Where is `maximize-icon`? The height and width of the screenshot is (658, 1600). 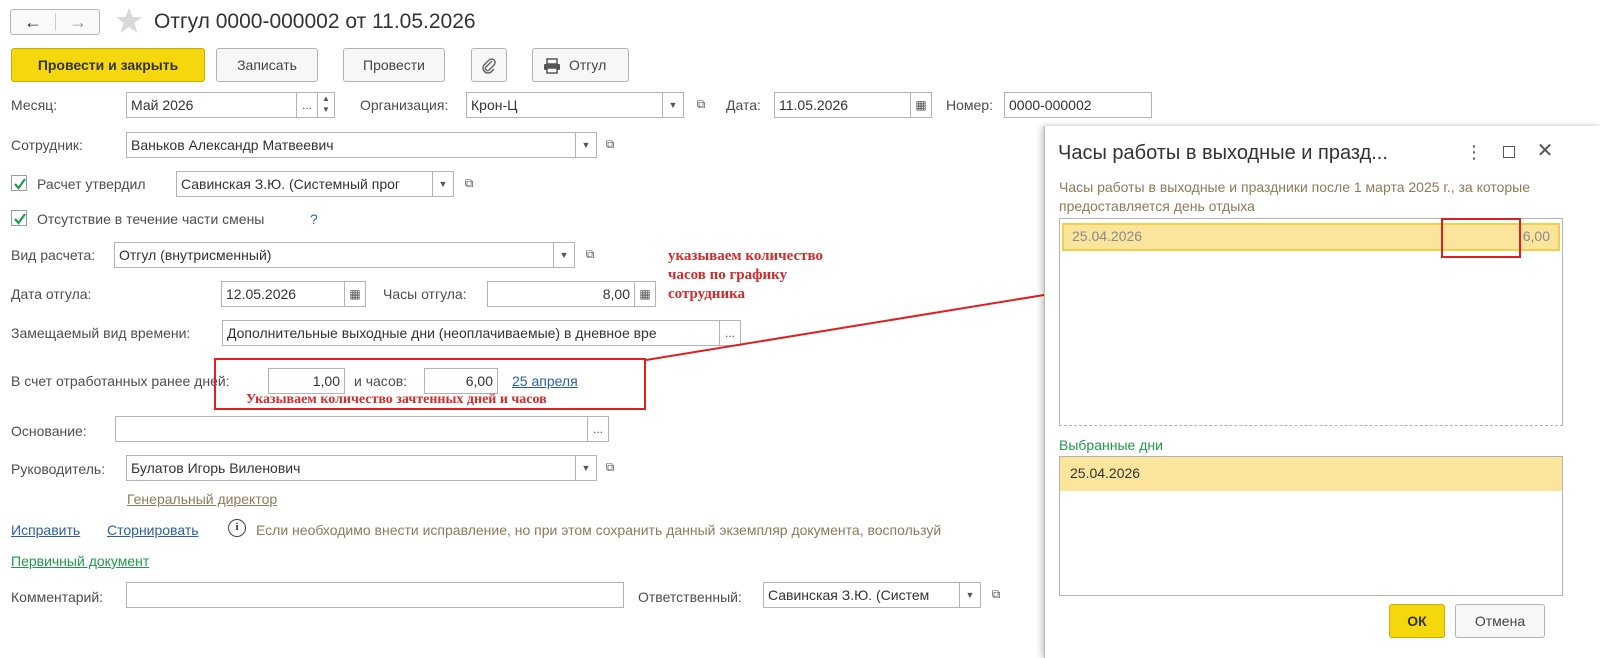
maximize-icon is located at coordinates (1509, 152).